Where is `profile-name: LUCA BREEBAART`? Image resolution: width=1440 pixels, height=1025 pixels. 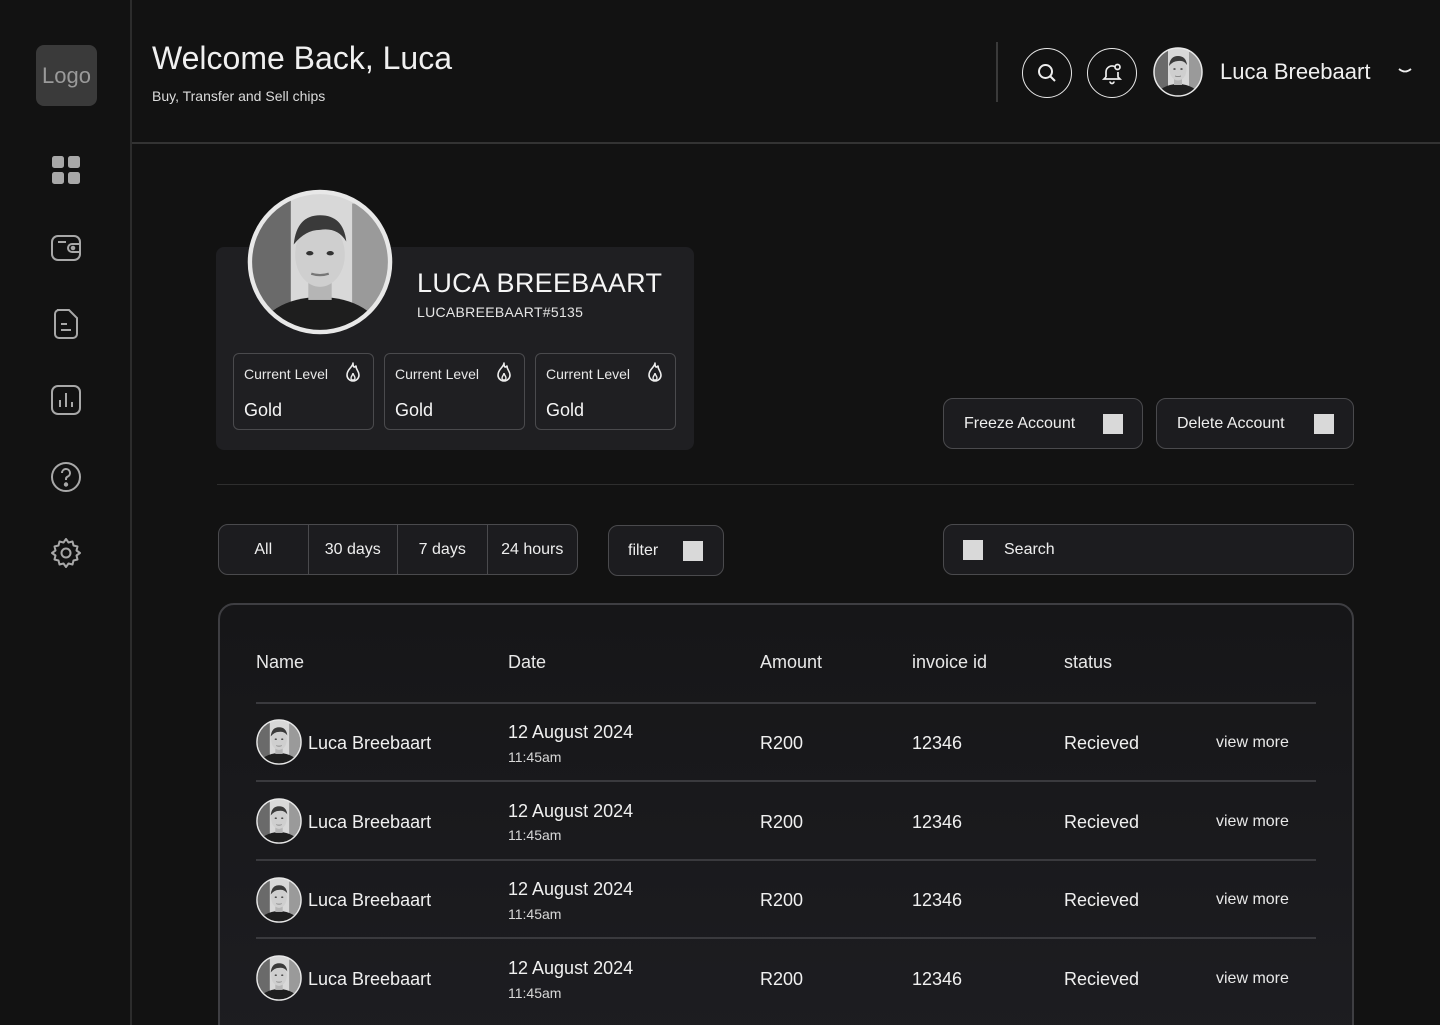 profile-name: LUCA BREEBAART is located at coordinates (540, 283).